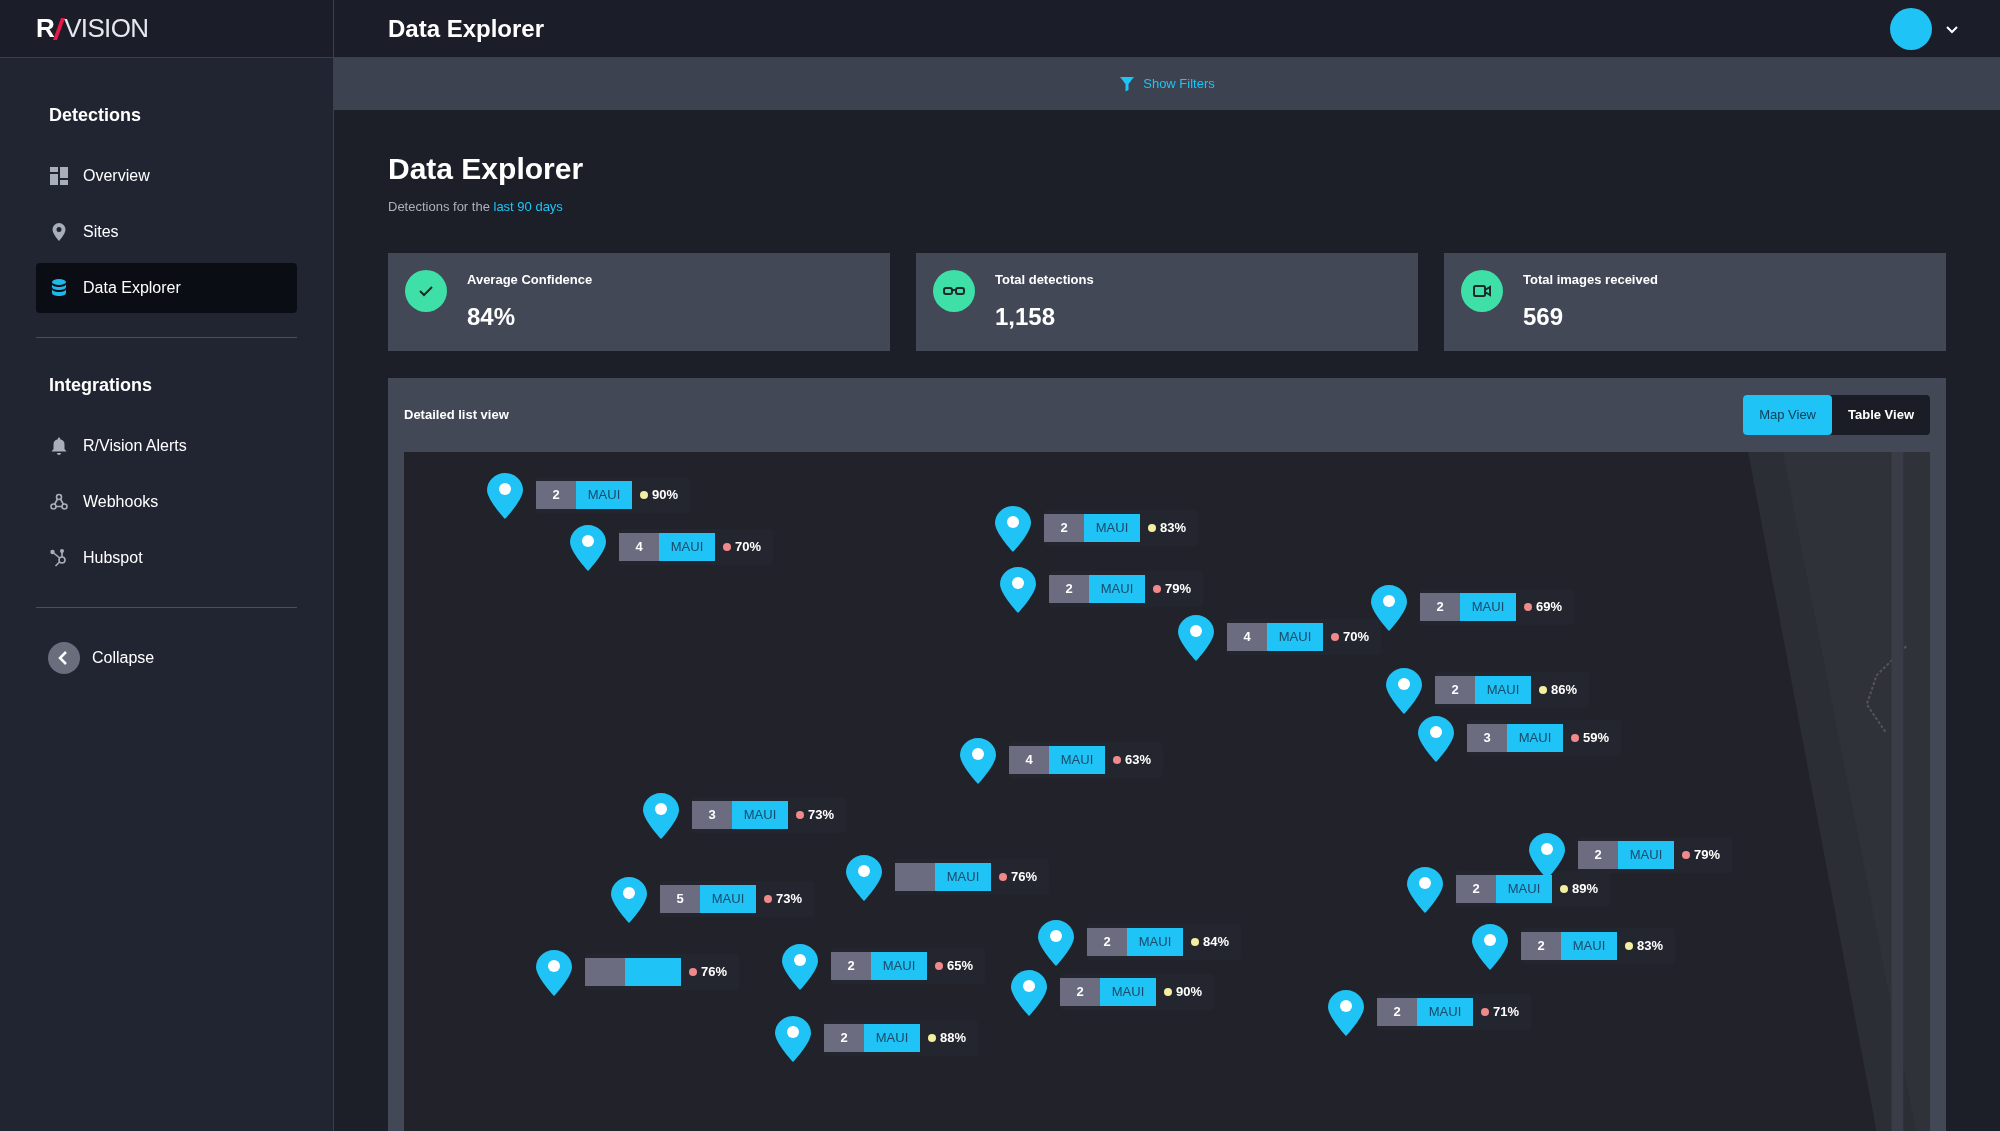 This screenshot has height=1131, width=2000. Describe the element at coordinates (166, 176) in the screenshot. I see `nav-item: Overview` at that location.